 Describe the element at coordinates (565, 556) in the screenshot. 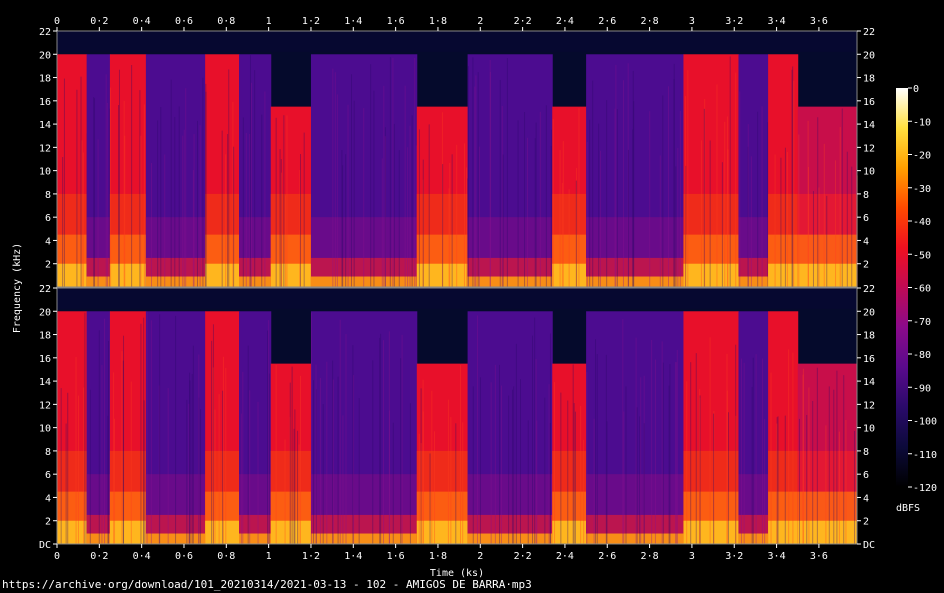

I see `x-tick-label-bottom: 2·4` at that location.